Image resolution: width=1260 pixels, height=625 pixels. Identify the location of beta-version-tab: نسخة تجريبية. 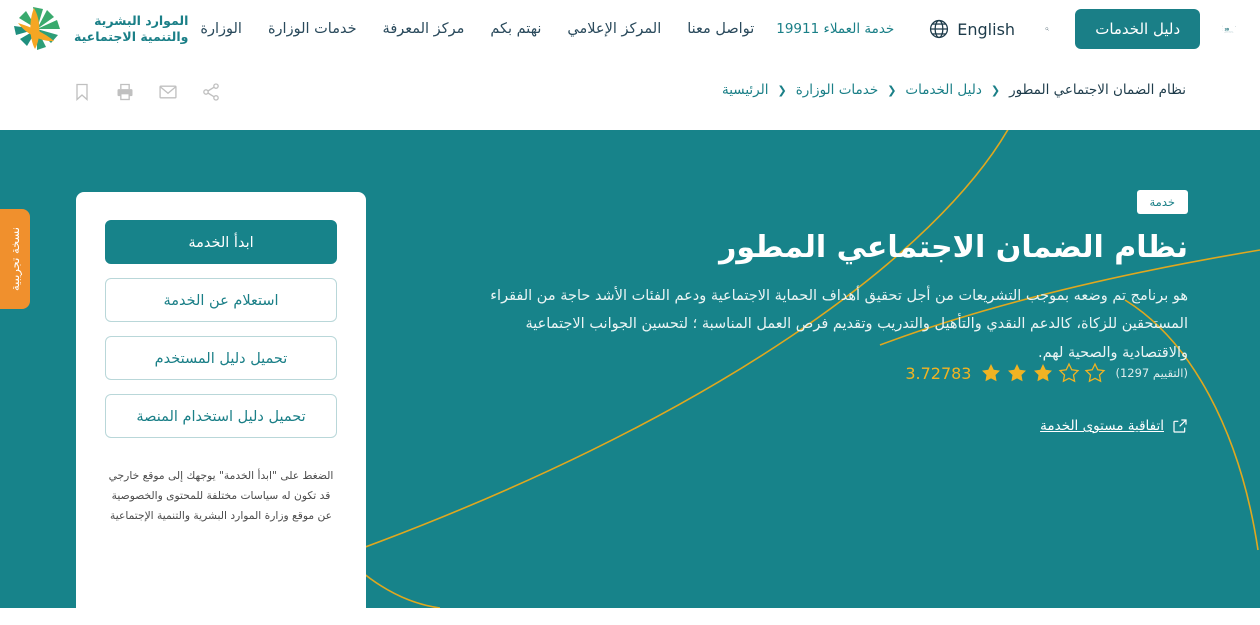
(15, 259).